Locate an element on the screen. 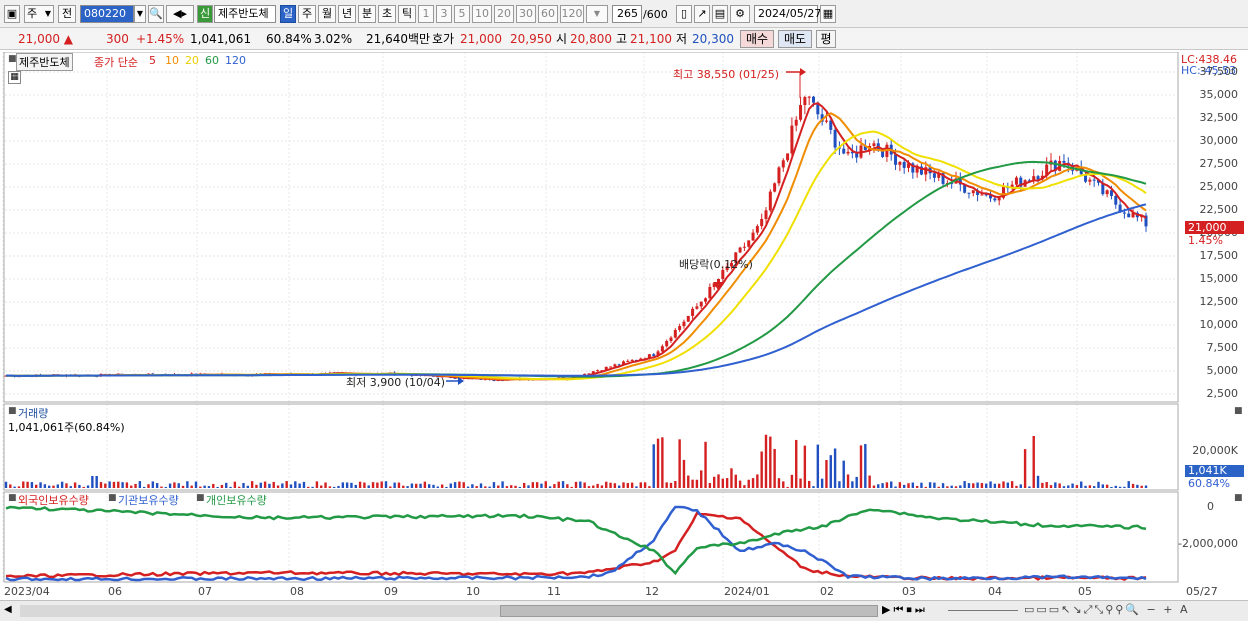 This screenshot has height=621, width=1248. low-annotation: 최저 3,900 (10/04) is located at coordinates (396, 382).